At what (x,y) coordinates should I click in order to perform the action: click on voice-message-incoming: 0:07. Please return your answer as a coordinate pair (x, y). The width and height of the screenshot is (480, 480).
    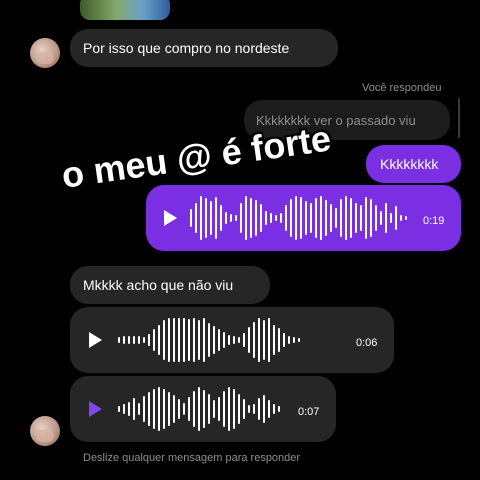
    Looking at the image, I should click on (203, 409).